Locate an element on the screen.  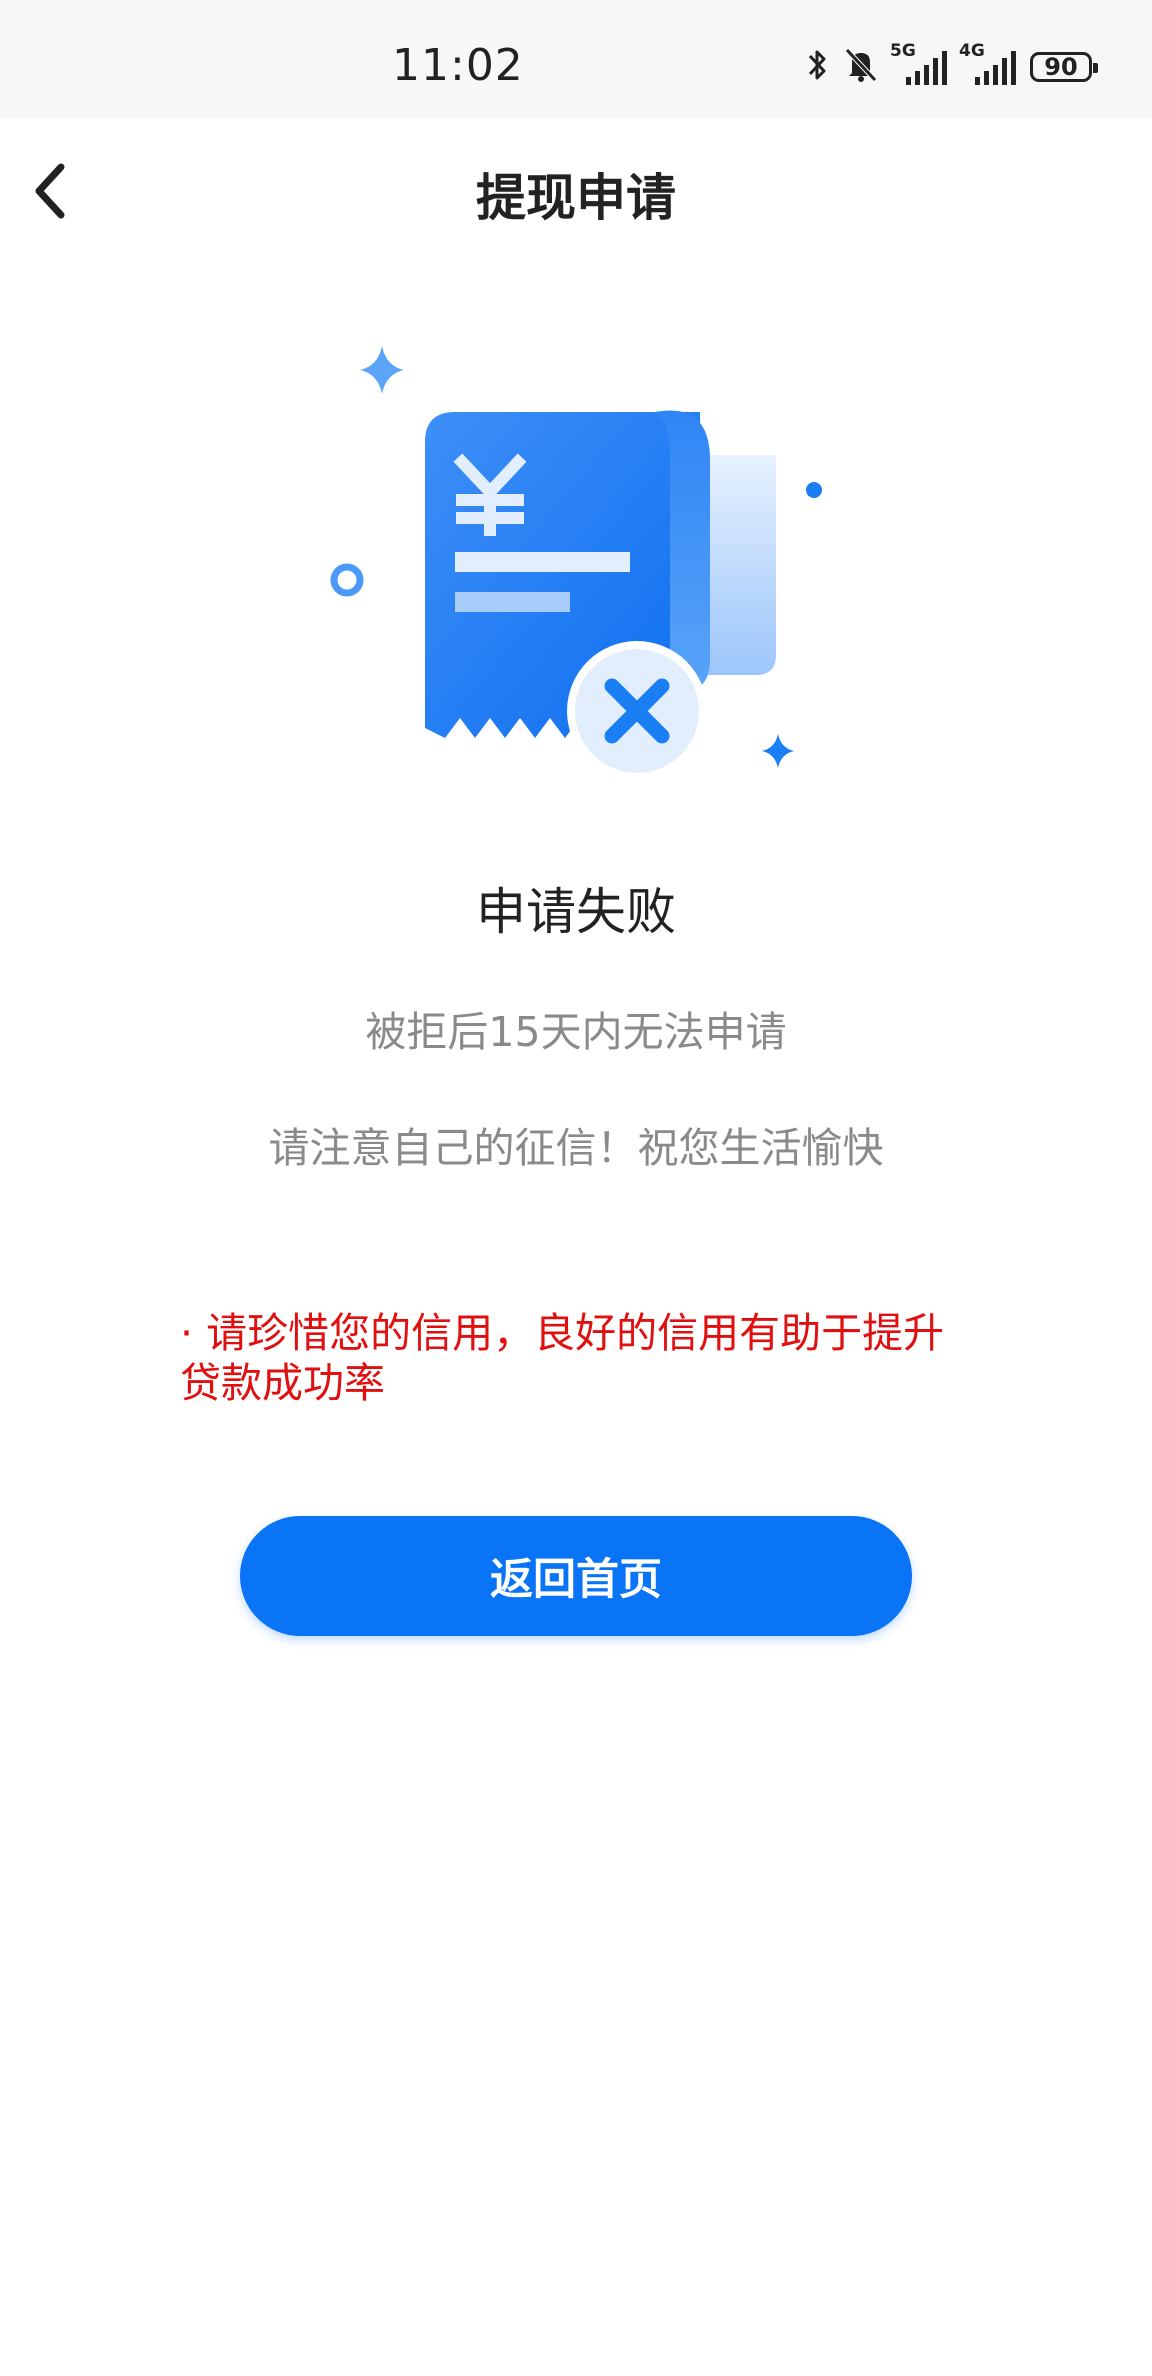
status-icons: 5G 4G 90 is located at coordinates (952, 66).